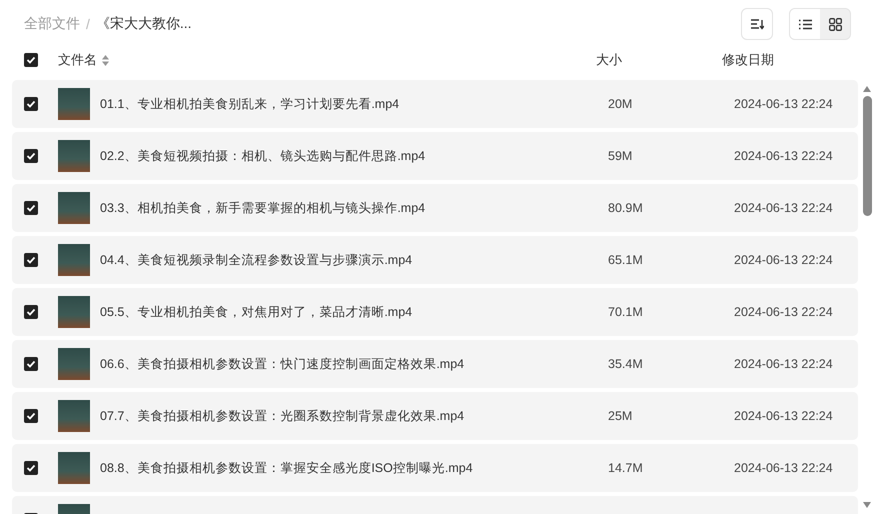  I want to click on column-header: 文件名, so click(83, 60).